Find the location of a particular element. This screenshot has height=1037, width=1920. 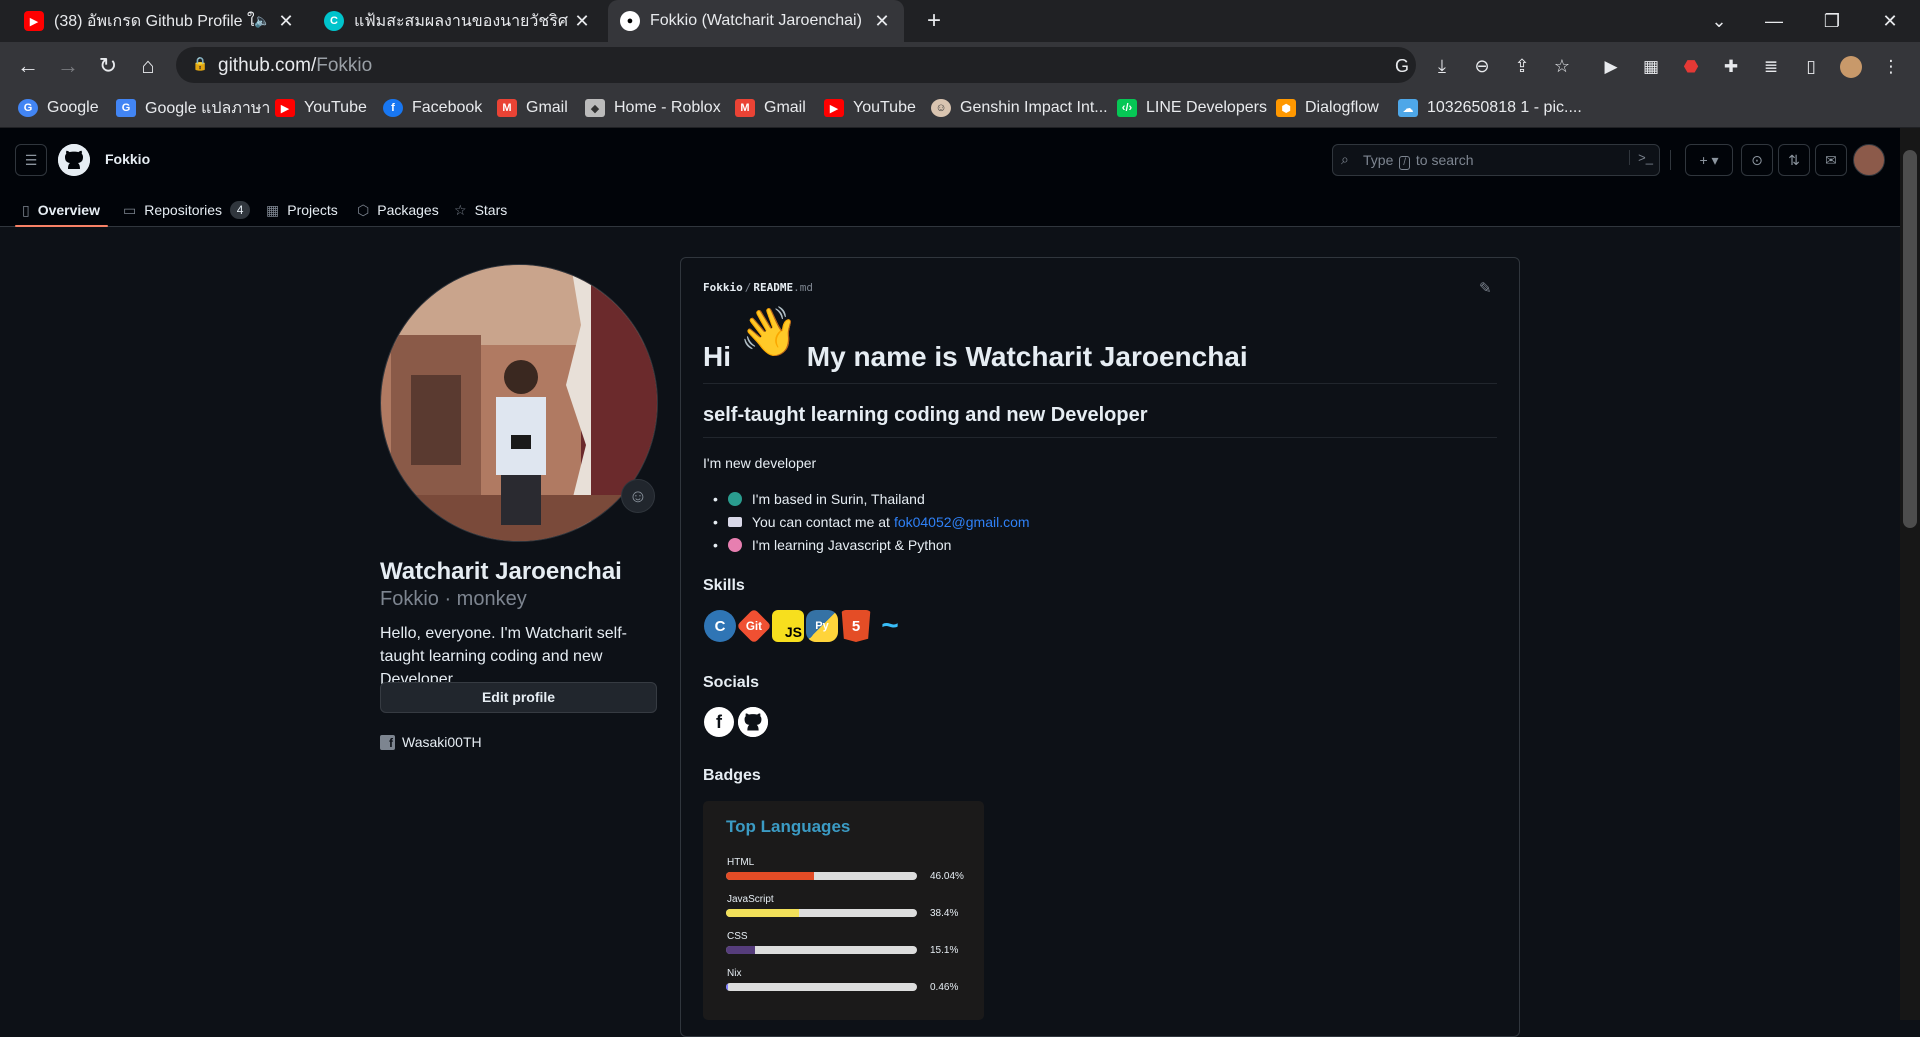

scrollbar-thumb is located at coordinates (1910, 339).